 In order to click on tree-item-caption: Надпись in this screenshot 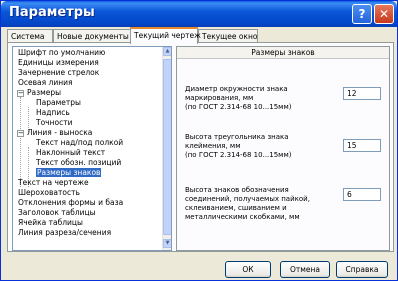, I will do `click(53, 113)`.